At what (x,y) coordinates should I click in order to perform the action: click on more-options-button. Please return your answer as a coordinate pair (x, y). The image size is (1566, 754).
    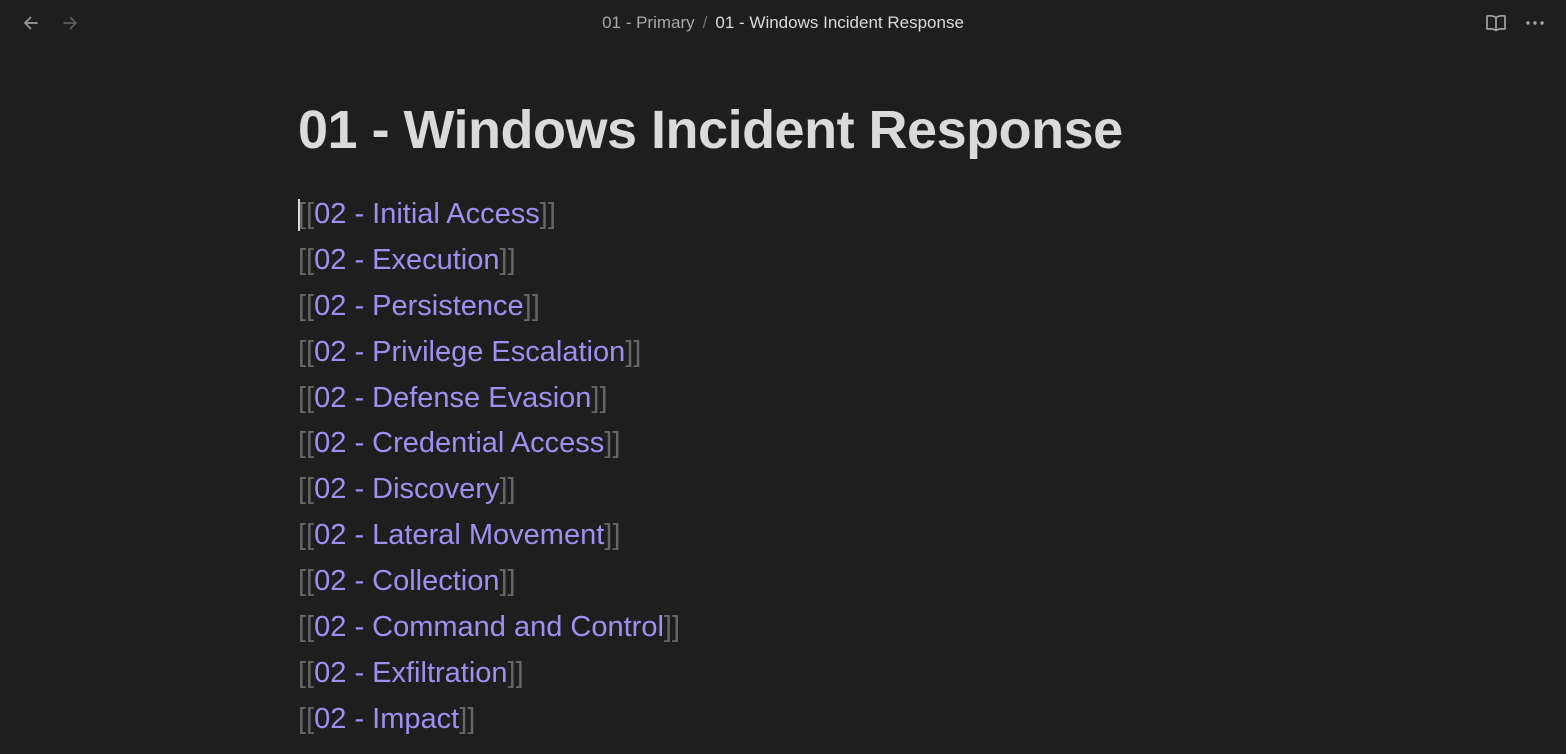
    Looking at the image, I should click on (1535, 23).